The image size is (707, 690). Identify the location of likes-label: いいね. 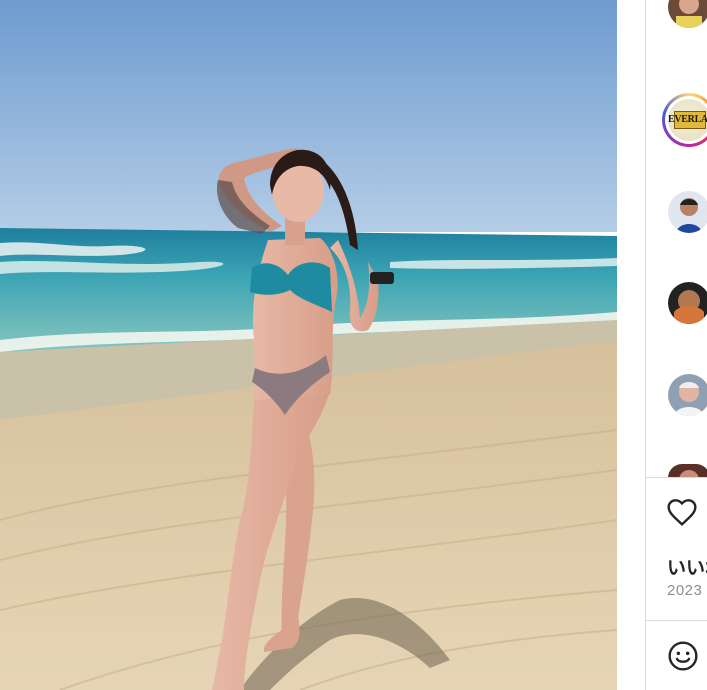
(687, 566).